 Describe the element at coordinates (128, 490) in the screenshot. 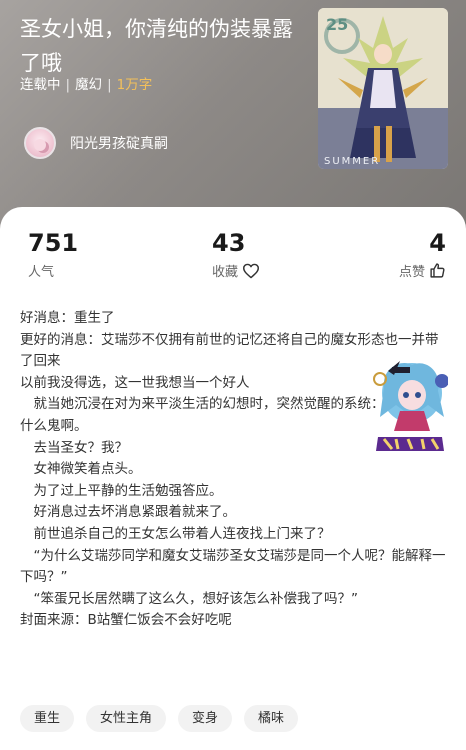

I see `synopsis-line: 为了过上平静的生活勉强答应。` at that location.